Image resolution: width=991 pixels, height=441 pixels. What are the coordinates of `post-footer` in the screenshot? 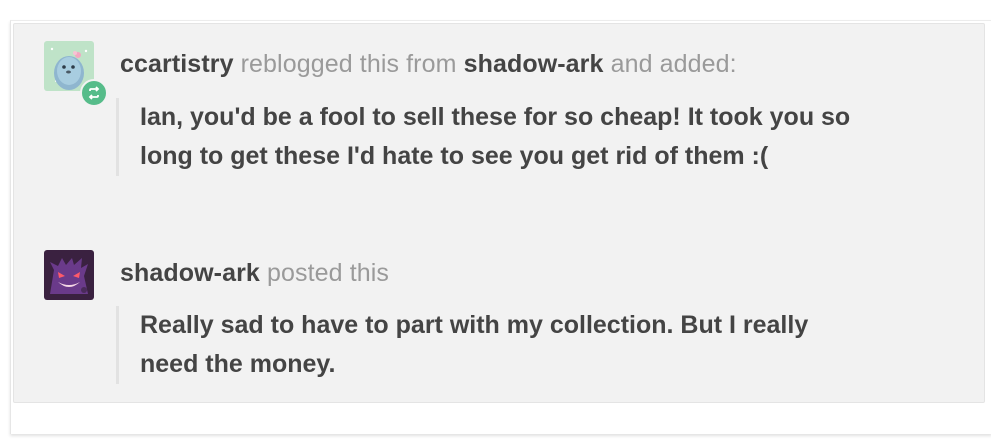 It's located at (499, 417).